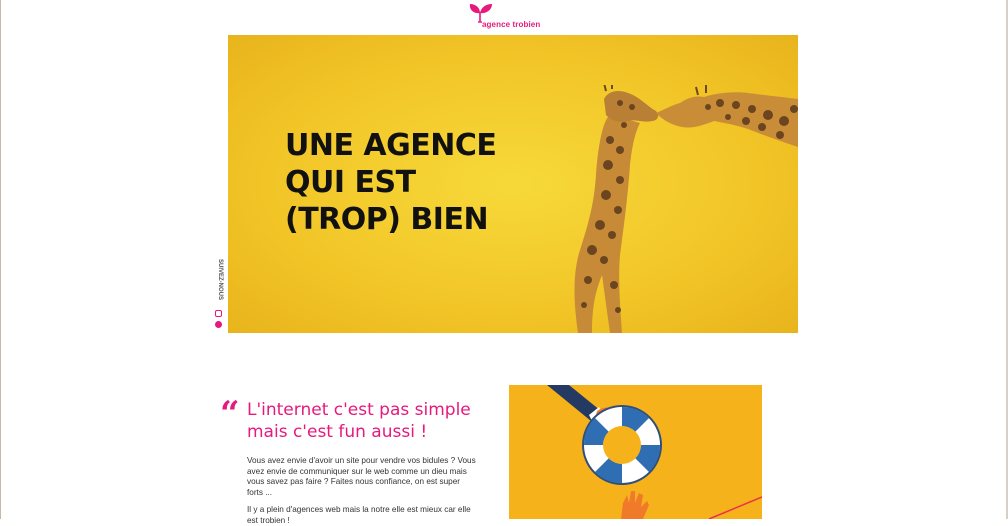  What do you see at coordinates (337, 432) in the screenshot?
I see `headline-line: mais c'est fun aussi !` at bounding box center [337, 432].